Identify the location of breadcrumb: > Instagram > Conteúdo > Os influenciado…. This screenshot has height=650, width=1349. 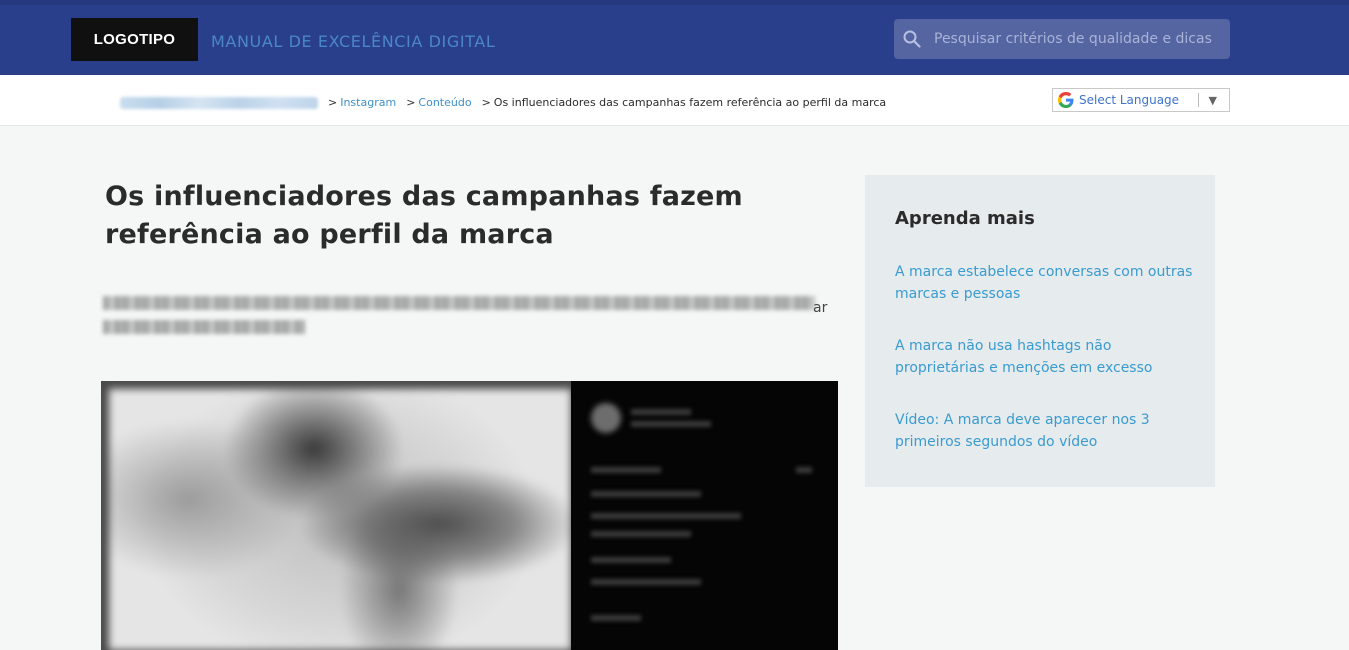
(503, 102).